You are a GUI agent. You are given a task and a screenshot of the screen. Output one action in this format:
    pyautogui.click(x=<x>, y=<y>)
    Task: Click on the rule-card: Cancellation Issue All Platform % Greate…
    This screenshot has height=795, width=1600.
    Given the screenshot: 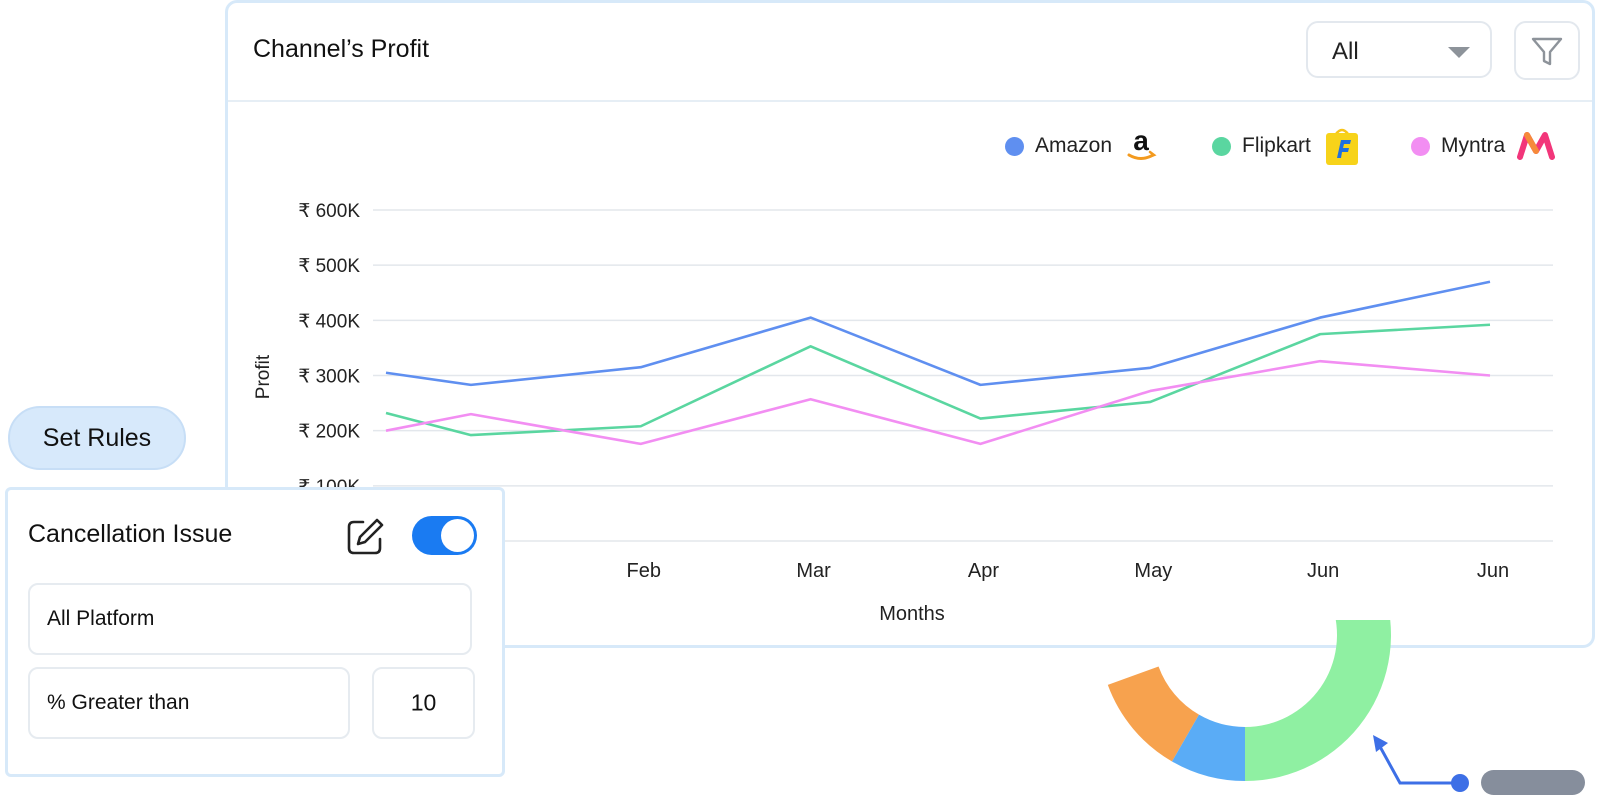 What is the action you would take?
    pyautogui.click(x=255, y=632)
    